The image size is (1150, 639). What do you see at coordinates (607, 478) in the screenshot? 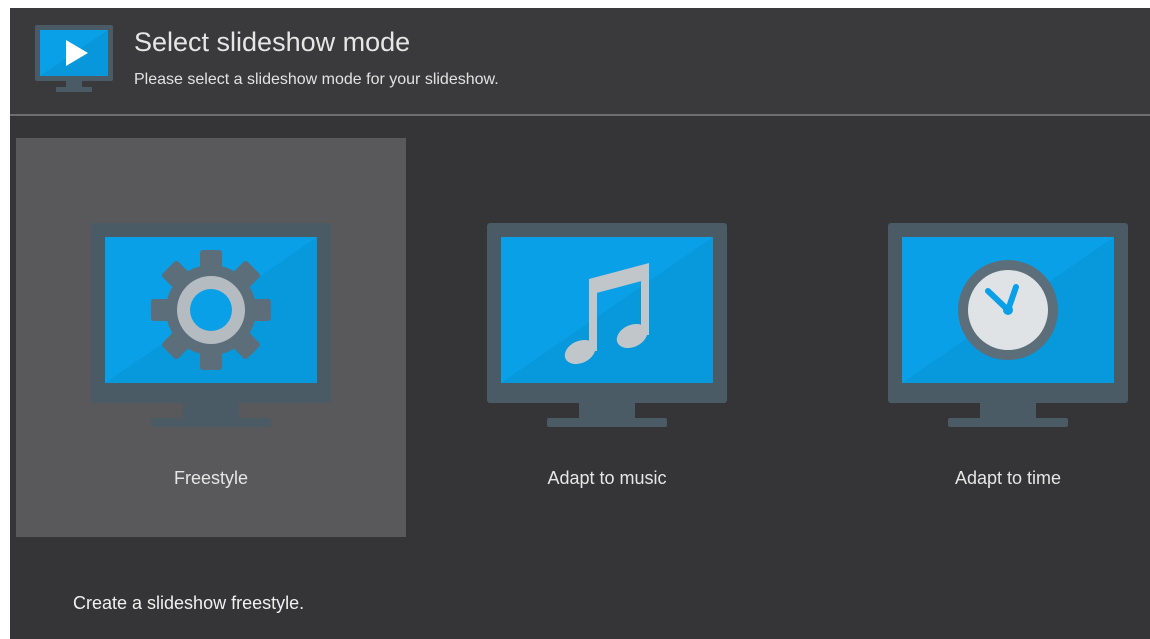
I see `mode-label-adapt-to-music: Adapt to music` at bounding box center [607, 478].